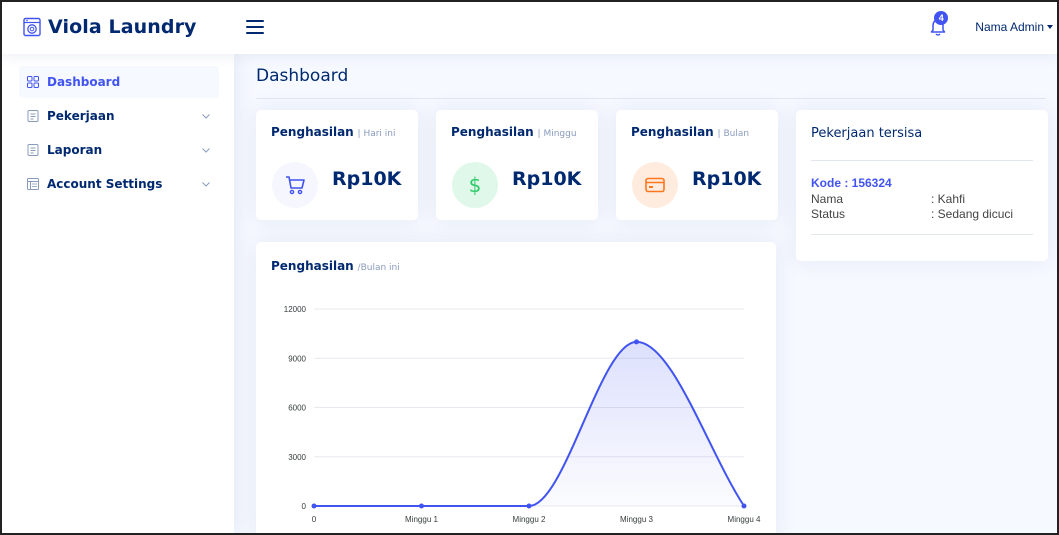  Describe the element at coordinates (312, 266) in the screenshot. I see `chart-title-text: Penghasilan` at that location.